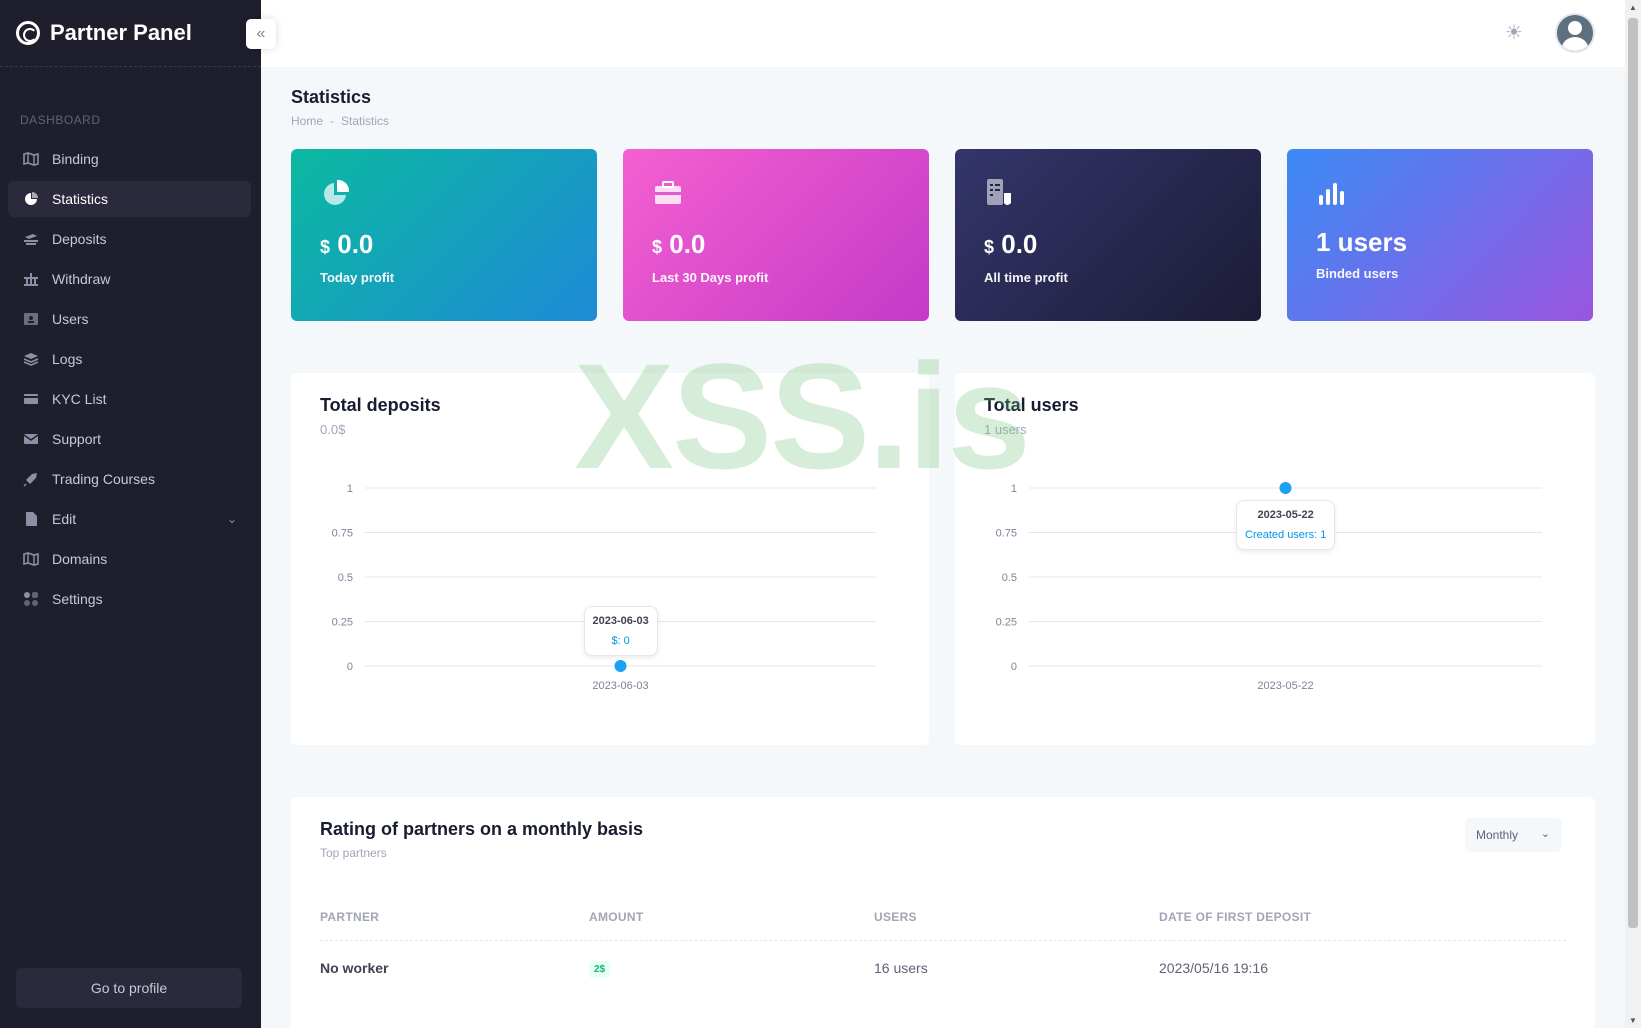 The width and height of the screenshot is (1641, 1028). I want to click on table-row: No worker 2$ 16 users 2023/05/16 19:16, so click(943, 968).